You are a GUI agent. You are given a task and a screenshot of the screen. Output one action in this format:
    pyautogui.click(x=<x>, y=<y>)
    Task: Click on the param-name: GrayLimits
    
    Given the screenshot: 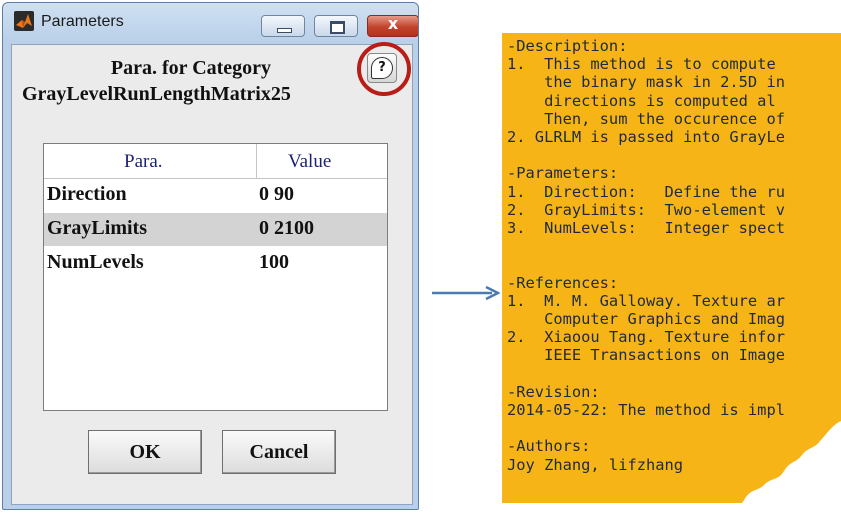 What is the action you would take?
    pyautogui.click(x=97, y=228)
    